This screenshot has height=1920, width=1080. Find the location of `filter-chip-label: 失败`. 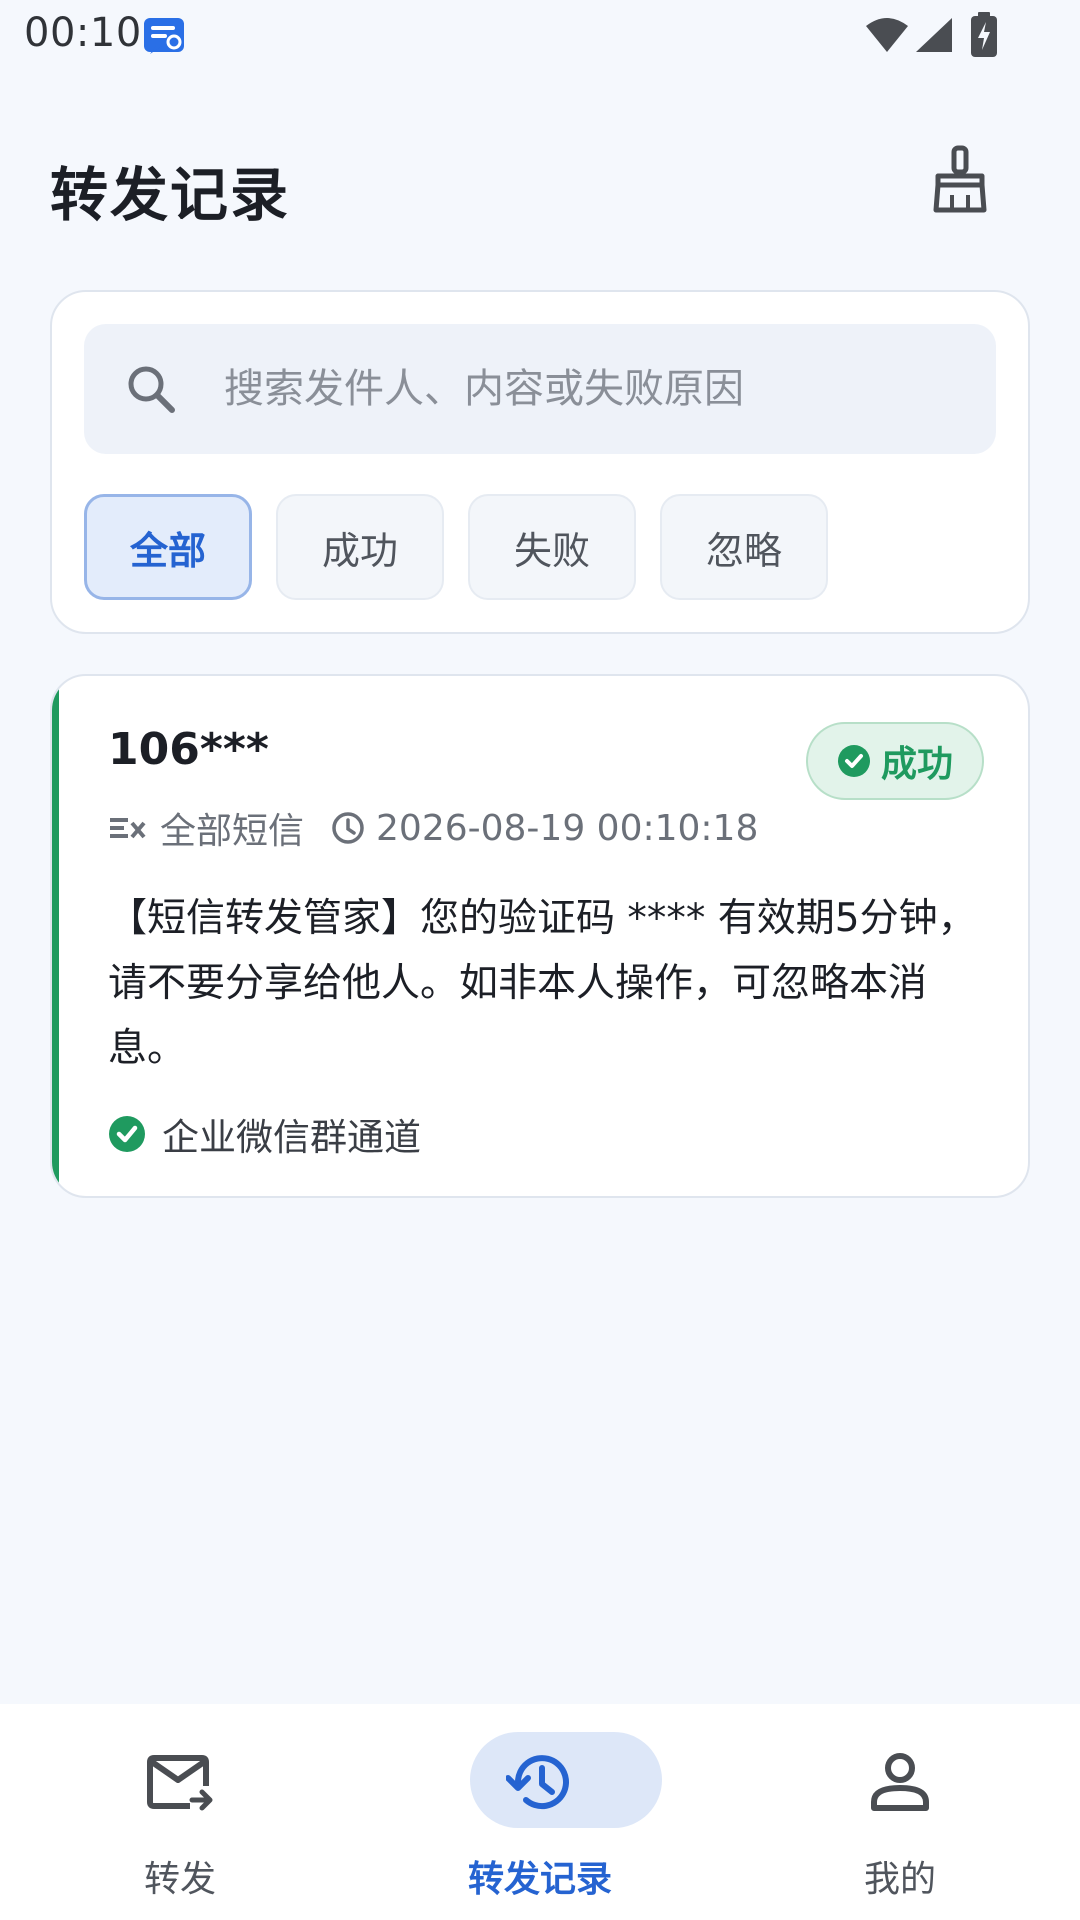

filter-chip-label: 失败 is located at coordinates (551, 550).